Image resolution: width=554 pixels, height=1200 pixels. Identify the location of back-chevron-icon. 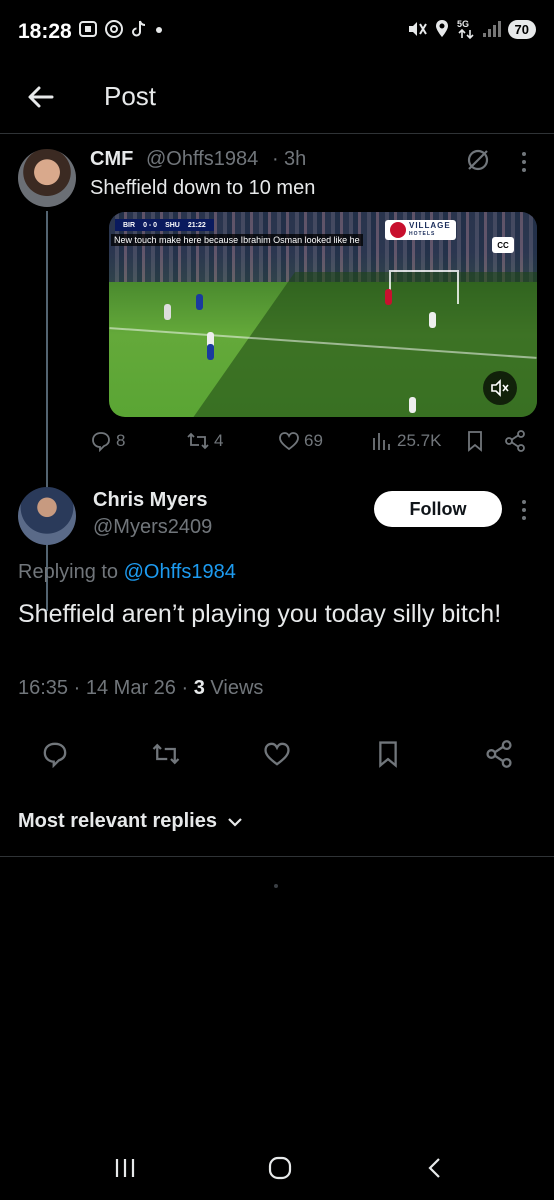
(434, 1168).